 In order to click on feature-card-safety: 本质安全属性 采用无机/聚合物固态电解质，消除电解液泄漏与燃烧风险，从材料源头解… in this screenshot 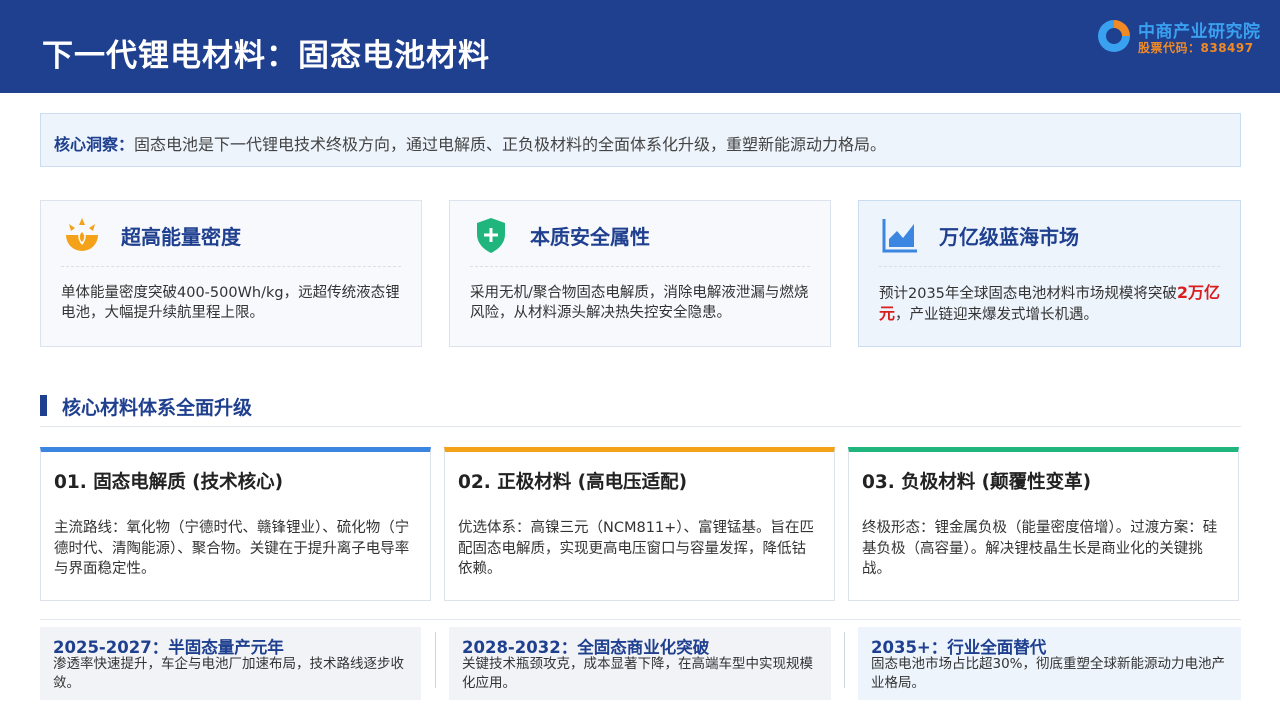, I will do `click(640, 273)`.